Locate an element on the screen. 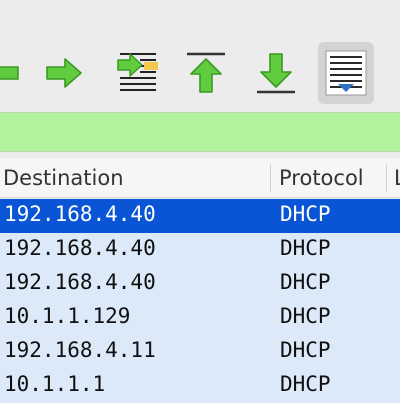  column-header-length: L is located at coordinates (397, 178).